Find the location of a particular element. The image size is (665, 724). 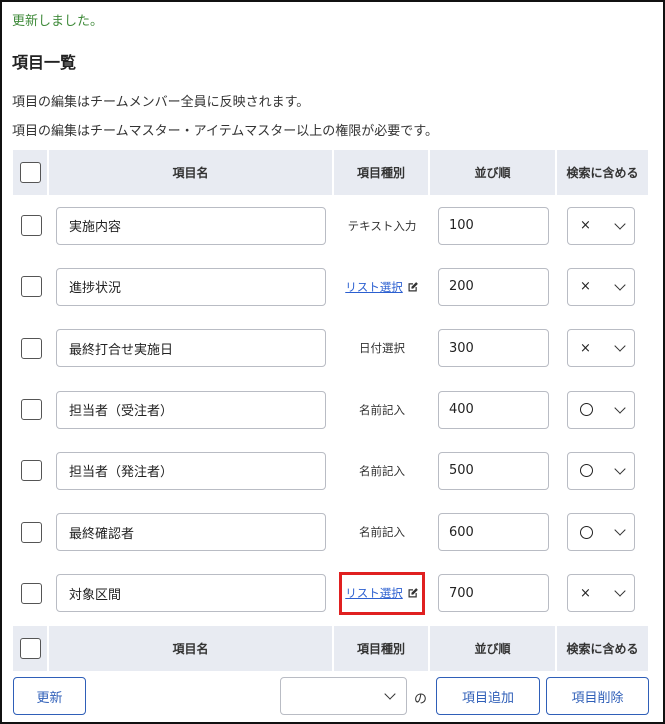

name-cell: 最終打合せ実施日 is located at coordinates (191, 348).